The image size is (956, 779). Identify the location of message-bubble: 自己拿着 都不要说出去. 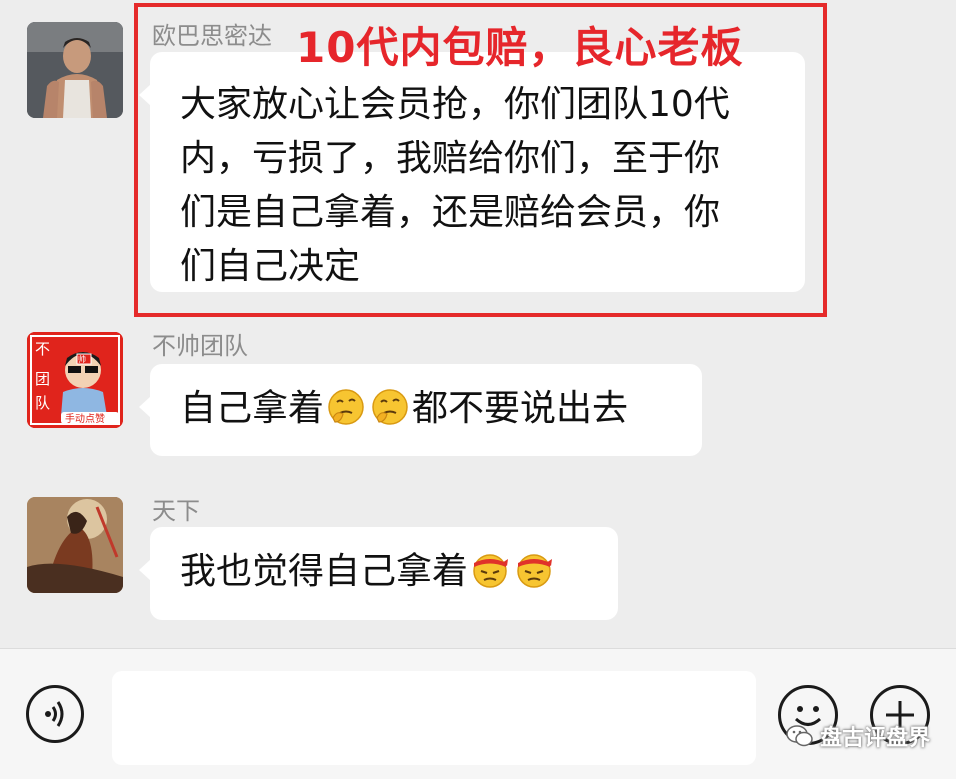
(420, 410).